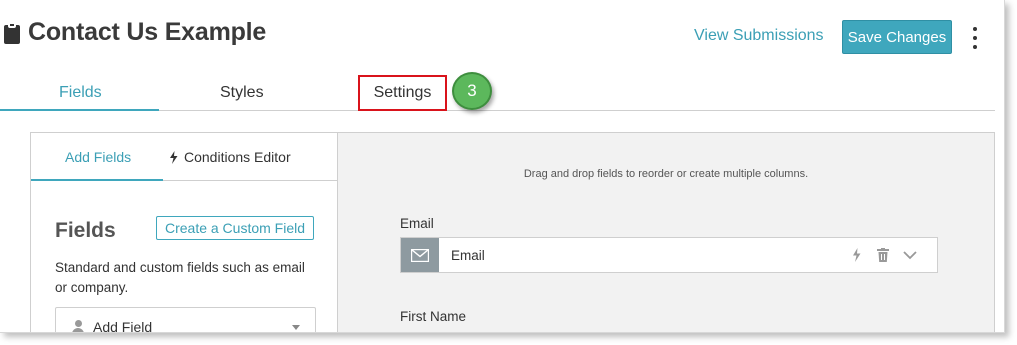 The image size is (1017, 345). I want to click on kebab-menu-icon, so click(975, 38).